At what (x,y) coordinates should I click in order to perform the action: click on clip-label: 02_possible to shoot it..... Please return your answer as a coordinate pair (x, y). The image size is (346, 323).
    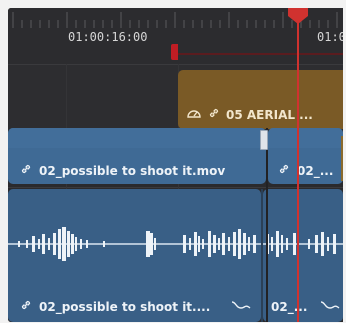
    Looking at the image, I should click on (135, 306).